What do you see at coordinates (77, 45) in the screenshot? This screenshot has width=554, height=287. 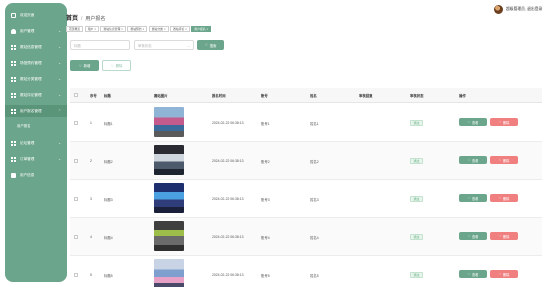 I see `search-placeholder: 标题` at bounding box center [77, 45].